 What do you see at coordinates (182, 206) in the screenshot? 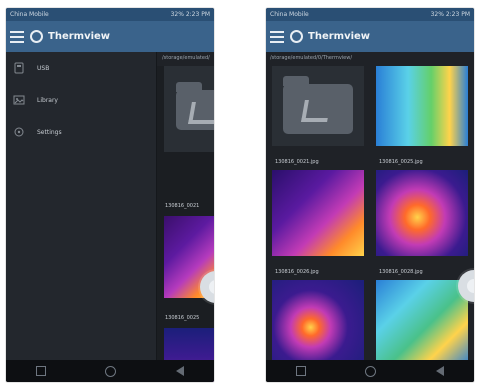
I see `thumb-caption: 130816_0021` at bounding box center [182, 206].